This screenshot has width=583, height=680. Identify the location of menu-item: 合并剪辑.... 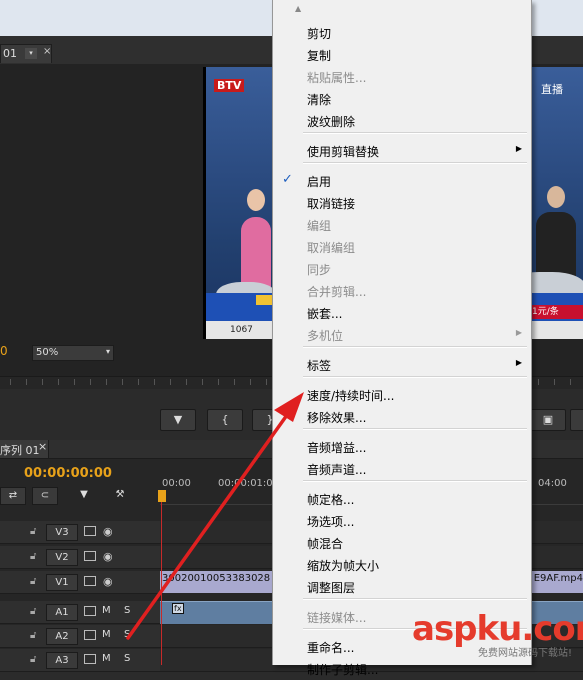
(402, 291).